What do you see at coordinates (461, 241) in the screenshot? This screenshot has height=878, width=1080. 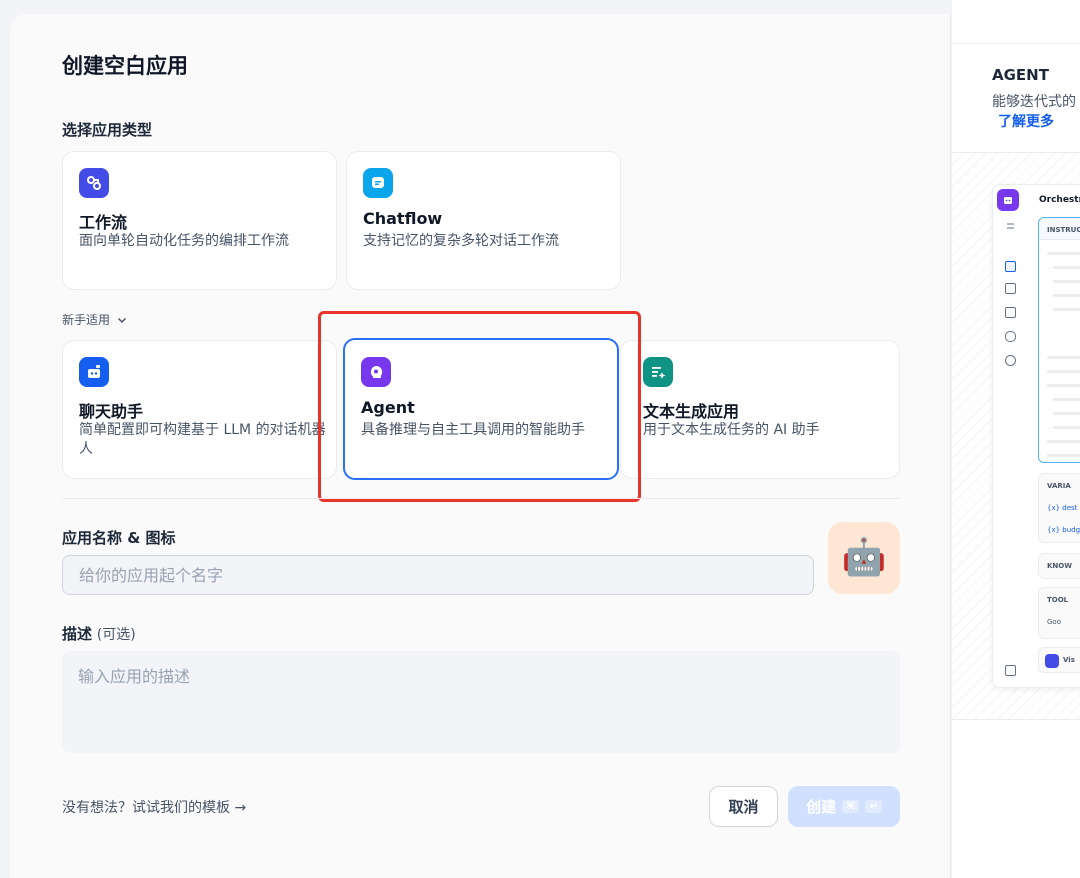 I see `card-desc: 支持记忆的复杂多轮对话工作流` at bounding box center [461, 241].